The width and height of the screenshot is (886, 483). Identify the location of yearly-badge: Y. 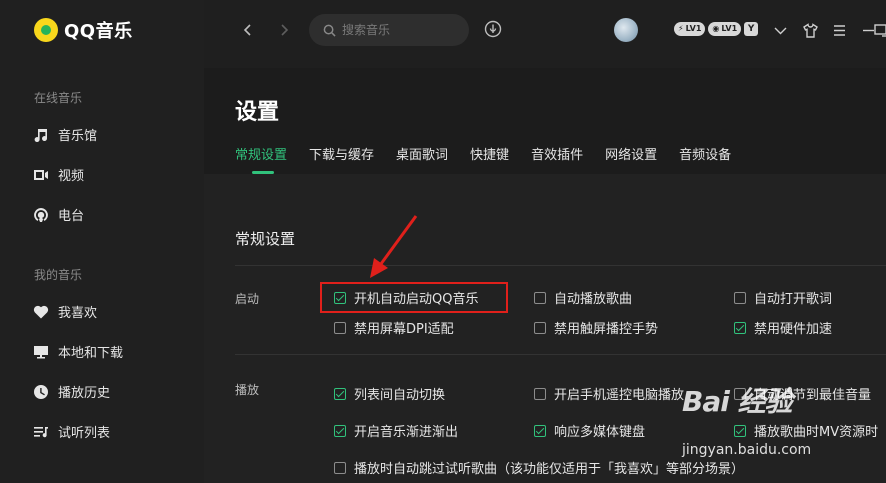
(751, 29).